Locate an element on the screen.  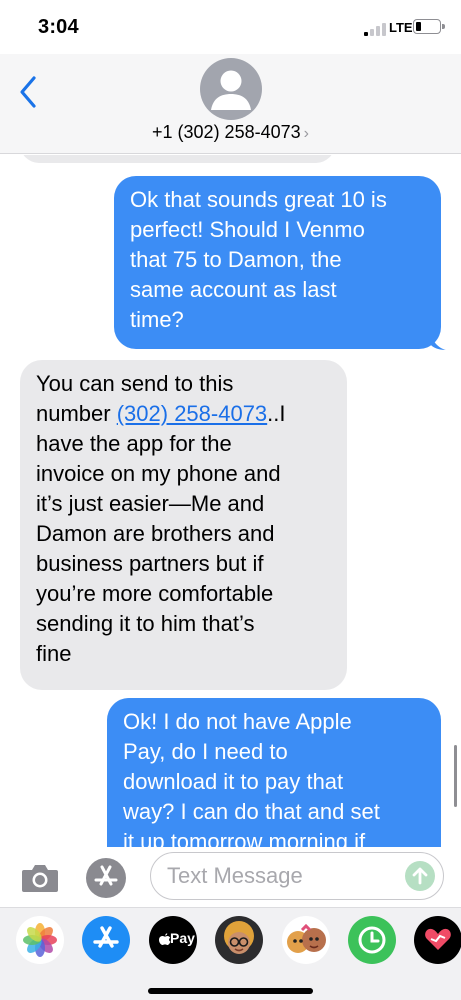
conversation-header: +1 (302) 258-4073 › is located at coordinates (230, 104).